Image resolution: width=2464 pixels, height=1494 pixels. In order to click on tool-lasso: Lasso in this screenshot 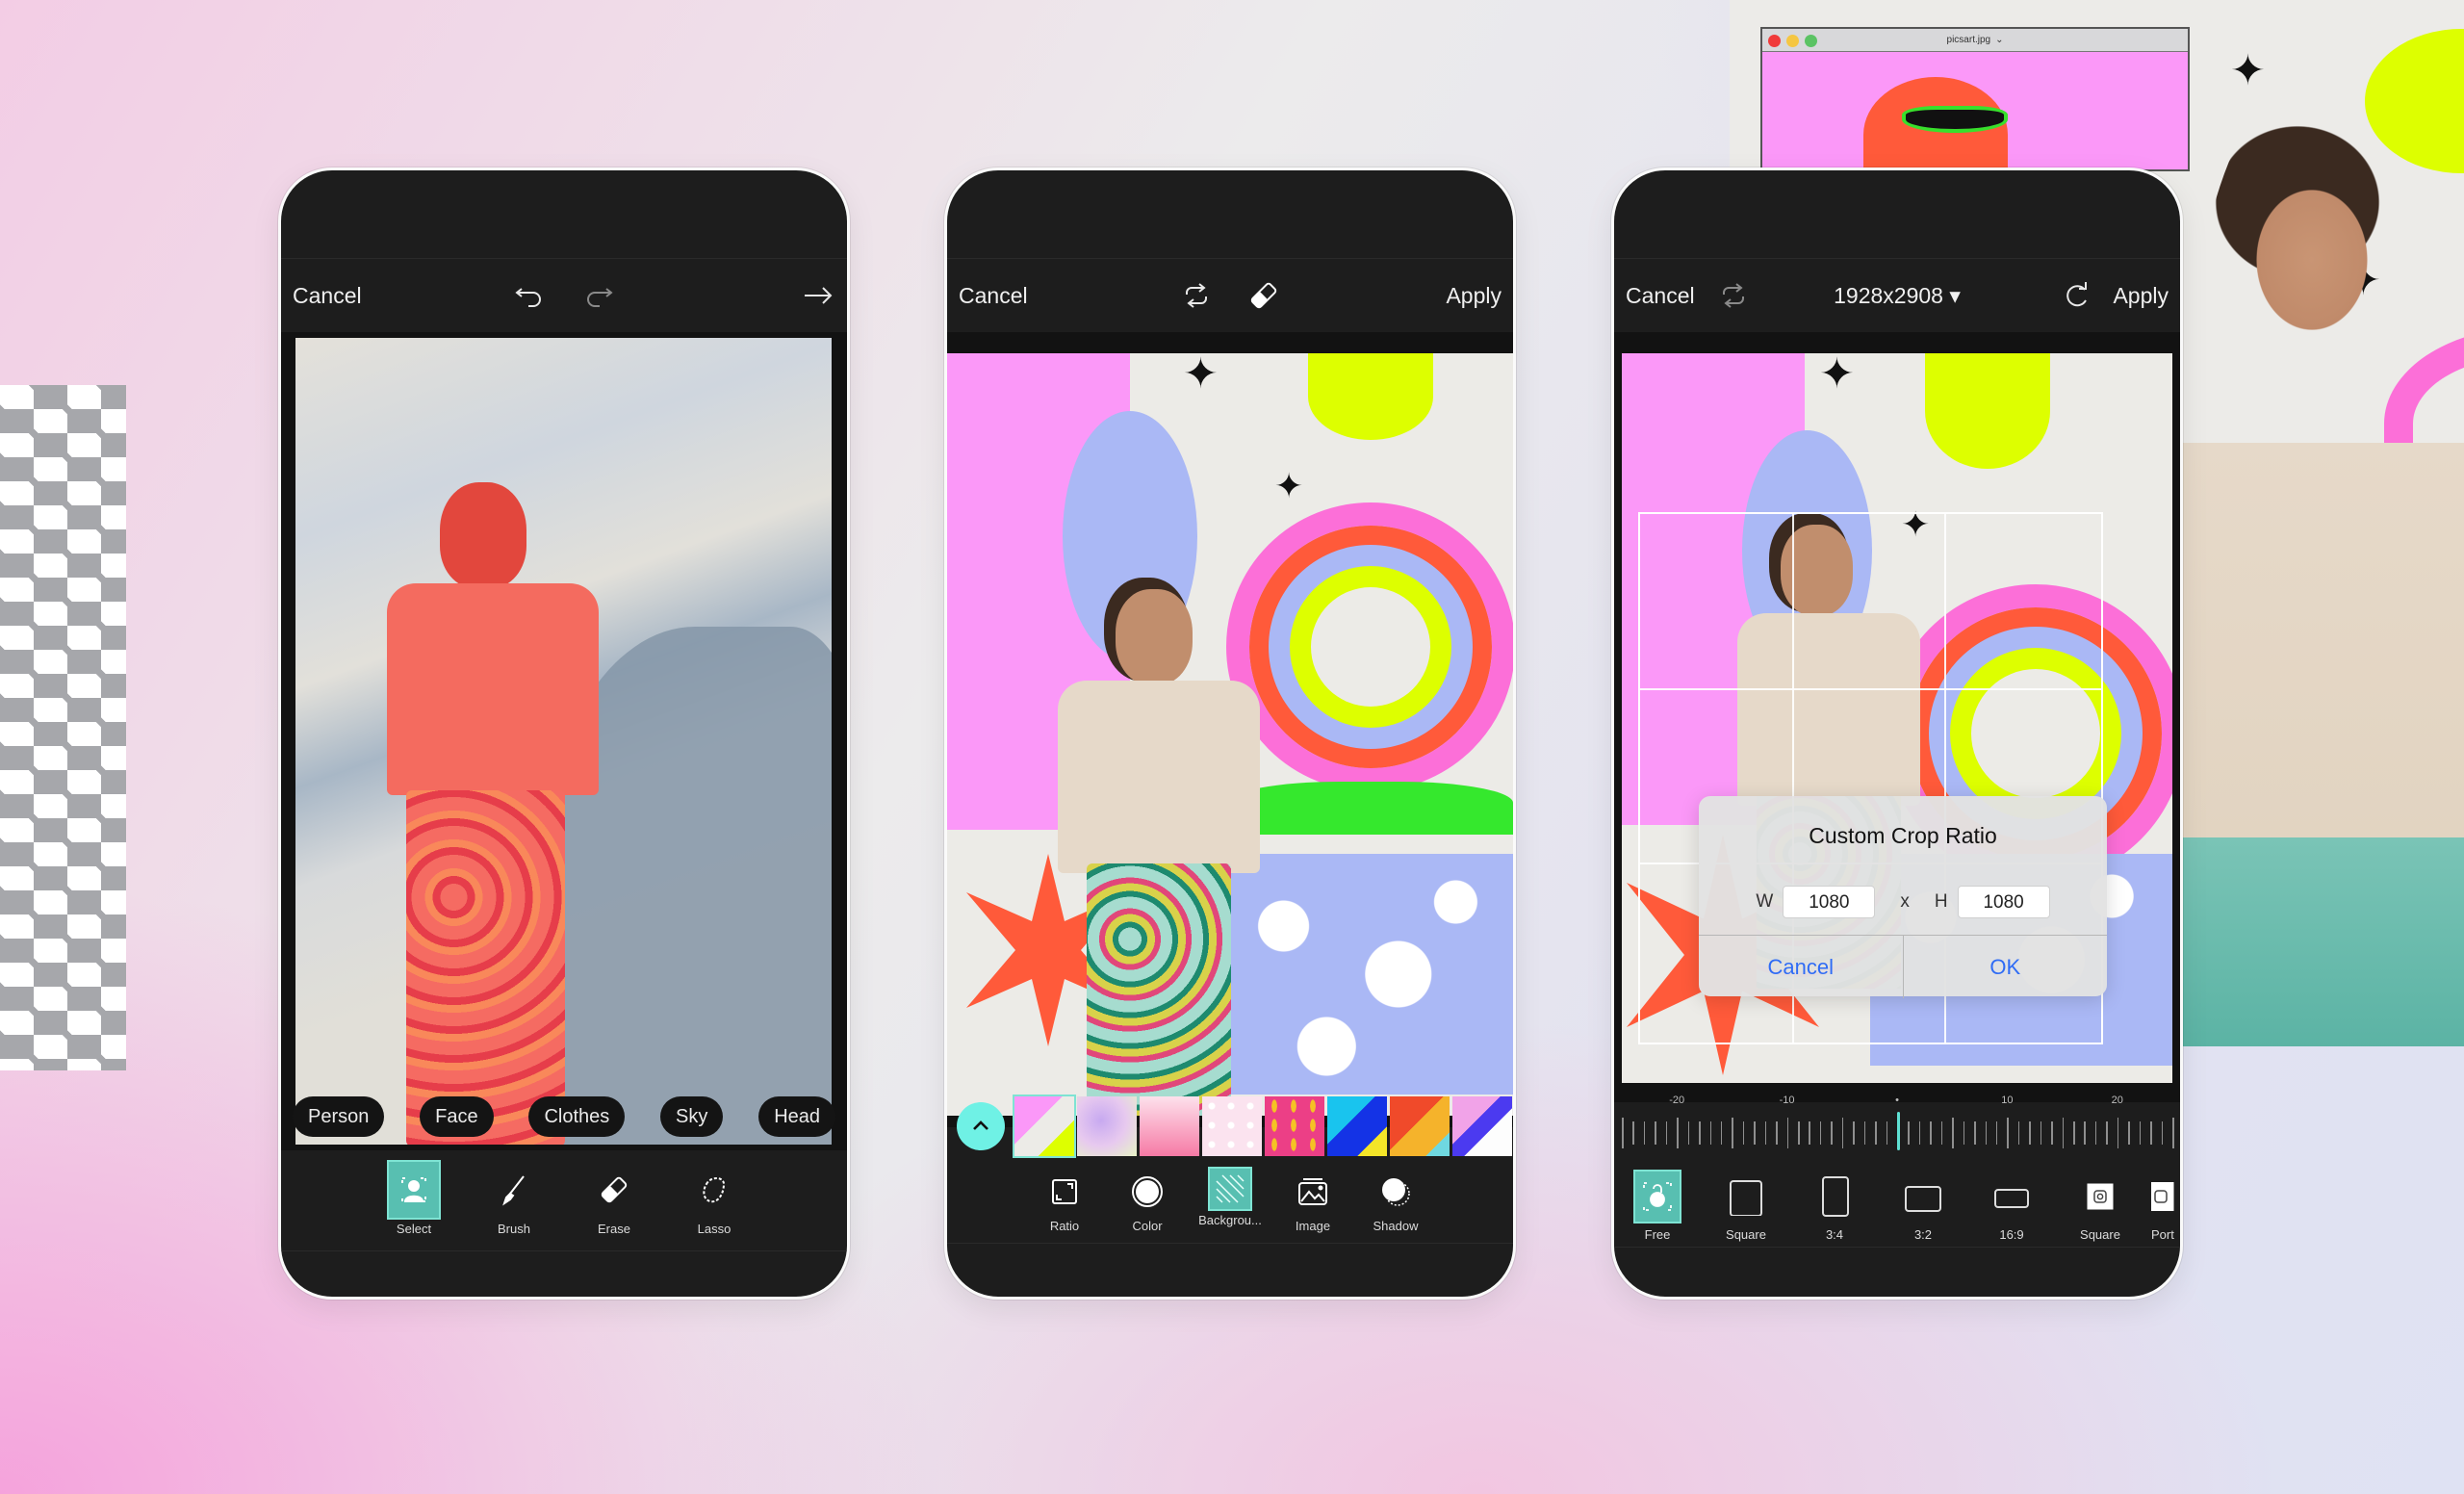, I will do `click(714, 1198)`.